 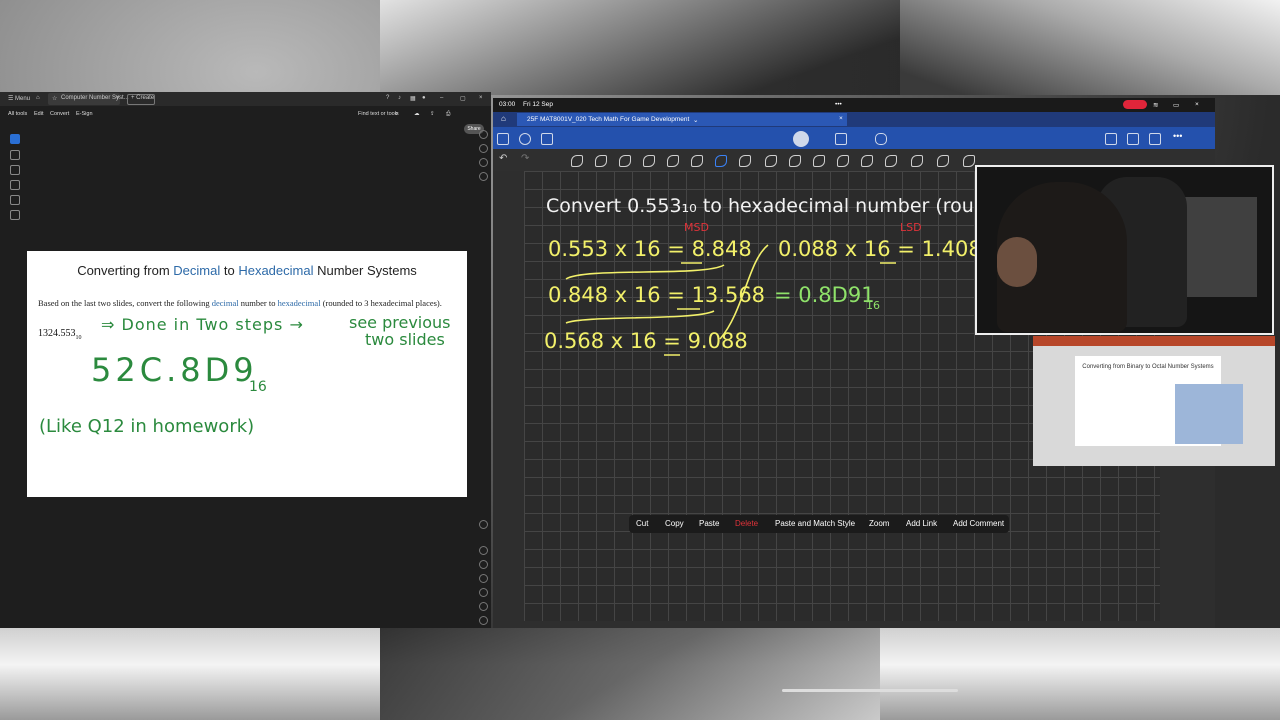 What do you see at coordinates (854, 138) in the screenshot?
I see `top-toolbar: •••` at bounding box center [854, 138].